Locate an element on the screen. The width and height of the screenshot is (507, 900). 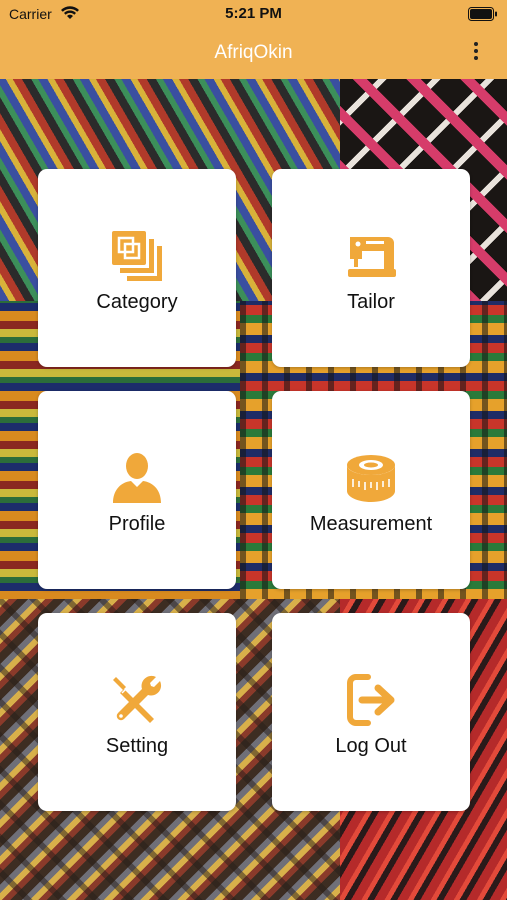
logout-label: Log Out is located at coordinates (371, 746).